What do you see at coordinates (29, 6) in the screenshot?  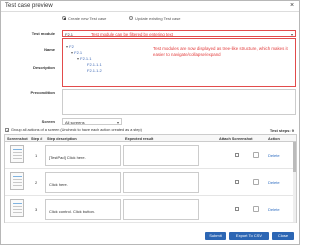 I see `dialog-title: Test case preview` at bounding box center [29, 6].